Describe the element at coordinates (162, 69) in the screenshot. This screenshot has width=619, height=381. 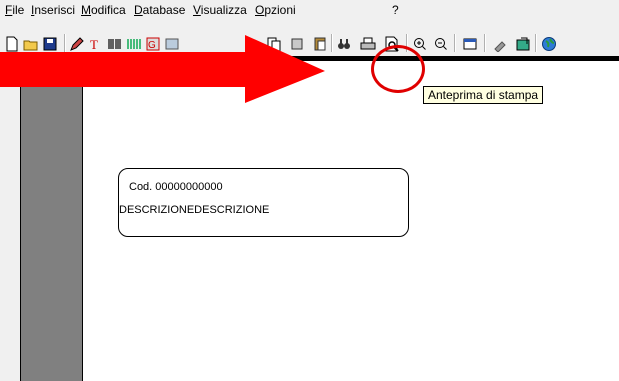
I see `red-arrow-icon` at that location.